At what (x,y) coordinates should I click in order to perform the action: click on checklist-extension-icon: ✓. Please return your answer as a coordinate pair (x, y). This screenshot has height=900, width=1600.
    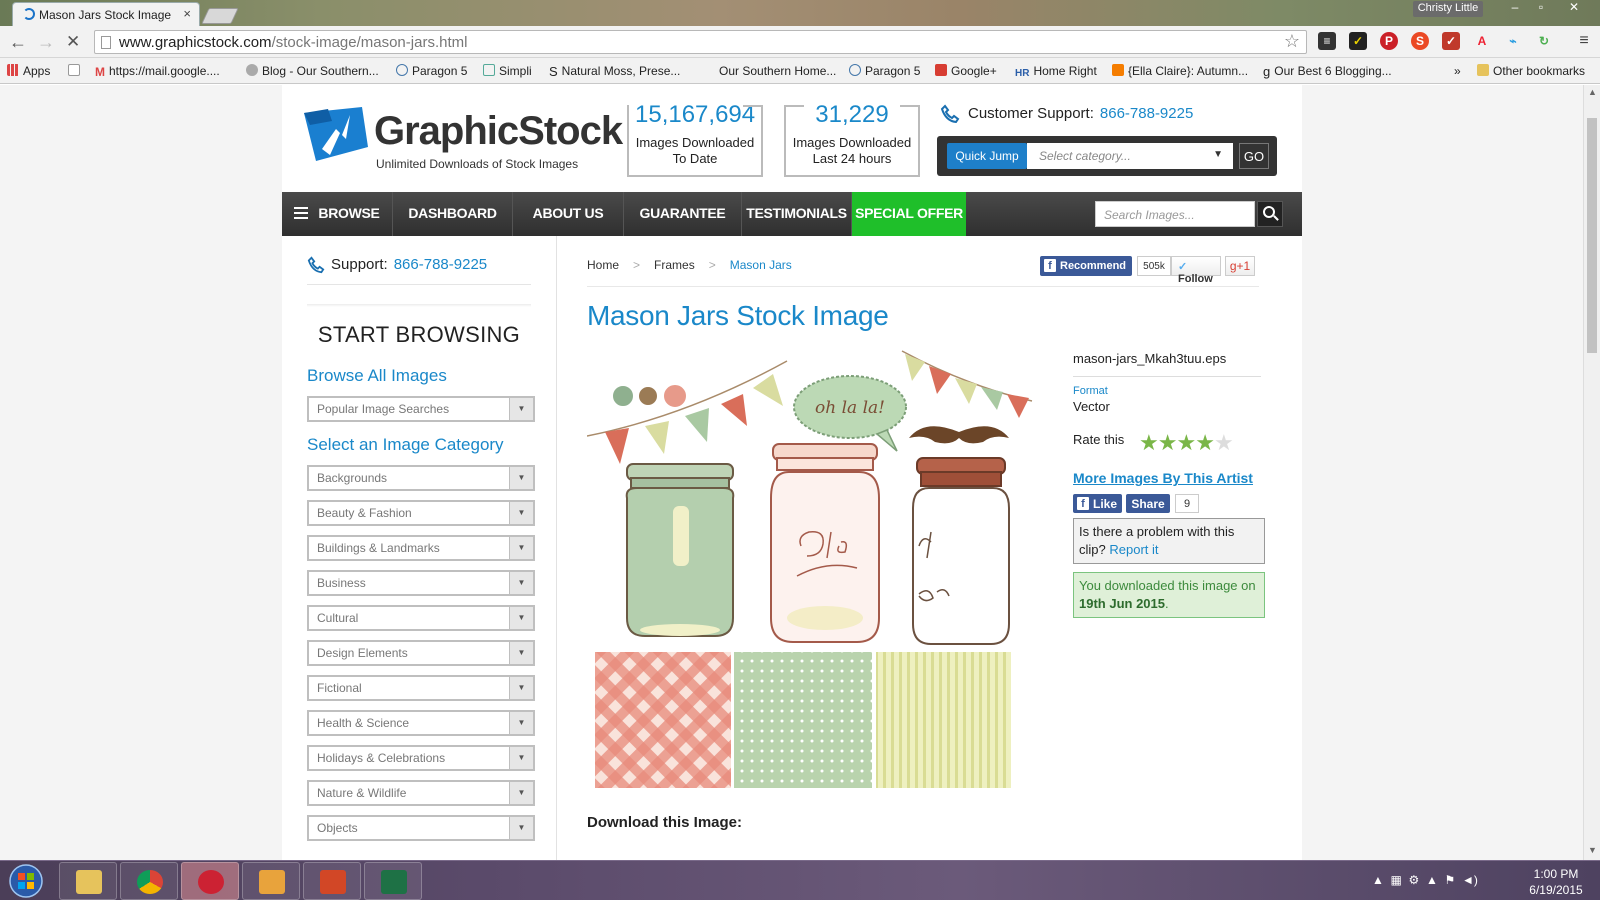
    Looking at the image, I should click on (1358, 41).